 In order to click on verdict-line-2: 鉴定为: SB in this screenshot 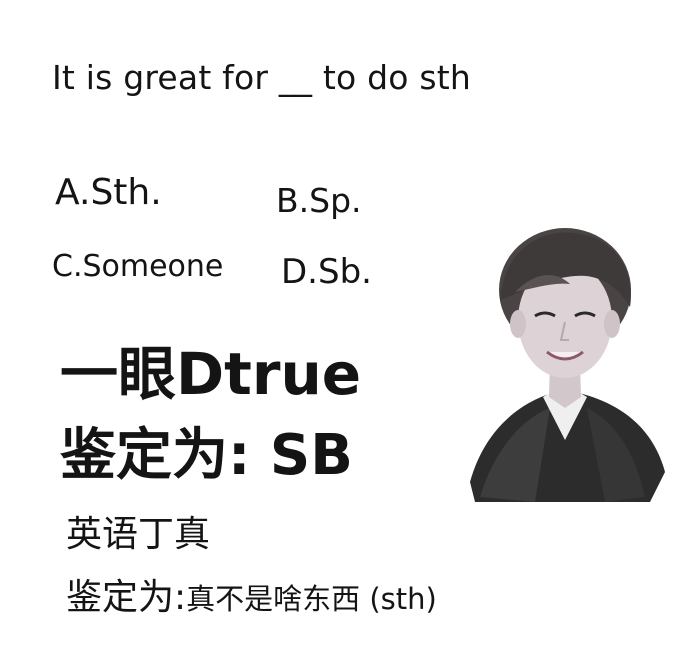, I will do `click(206, 455)`.